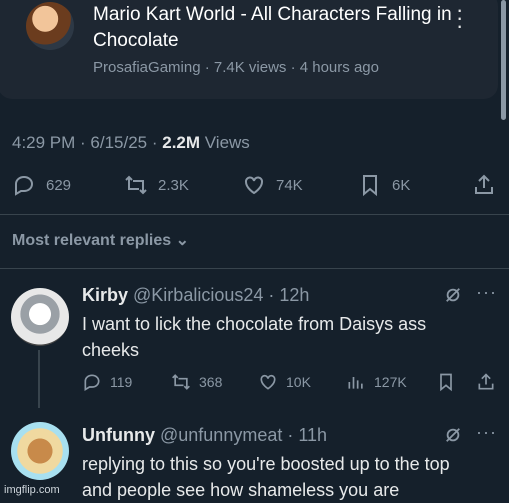 This screenshot has height=503, width=509. I want to click on more-options-icon: · · ·, so click(459, 18).